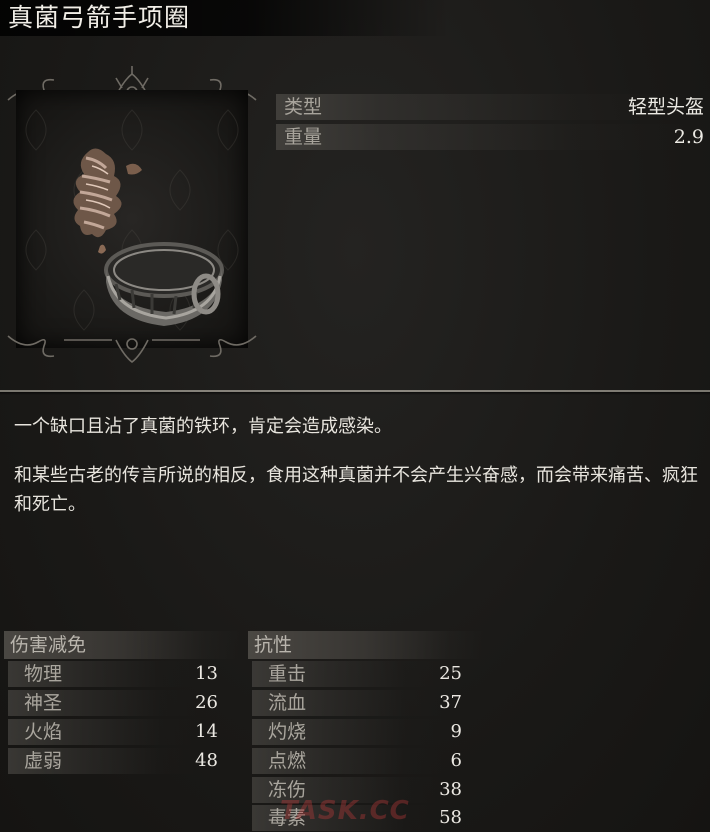 Image resolution: width=710 pixels, height=832 pixels. What do you see at coordinates (665, 107) in the screenshot?
I see `stat-value-type: 轻型头盔` at bounding box center [665, 107].